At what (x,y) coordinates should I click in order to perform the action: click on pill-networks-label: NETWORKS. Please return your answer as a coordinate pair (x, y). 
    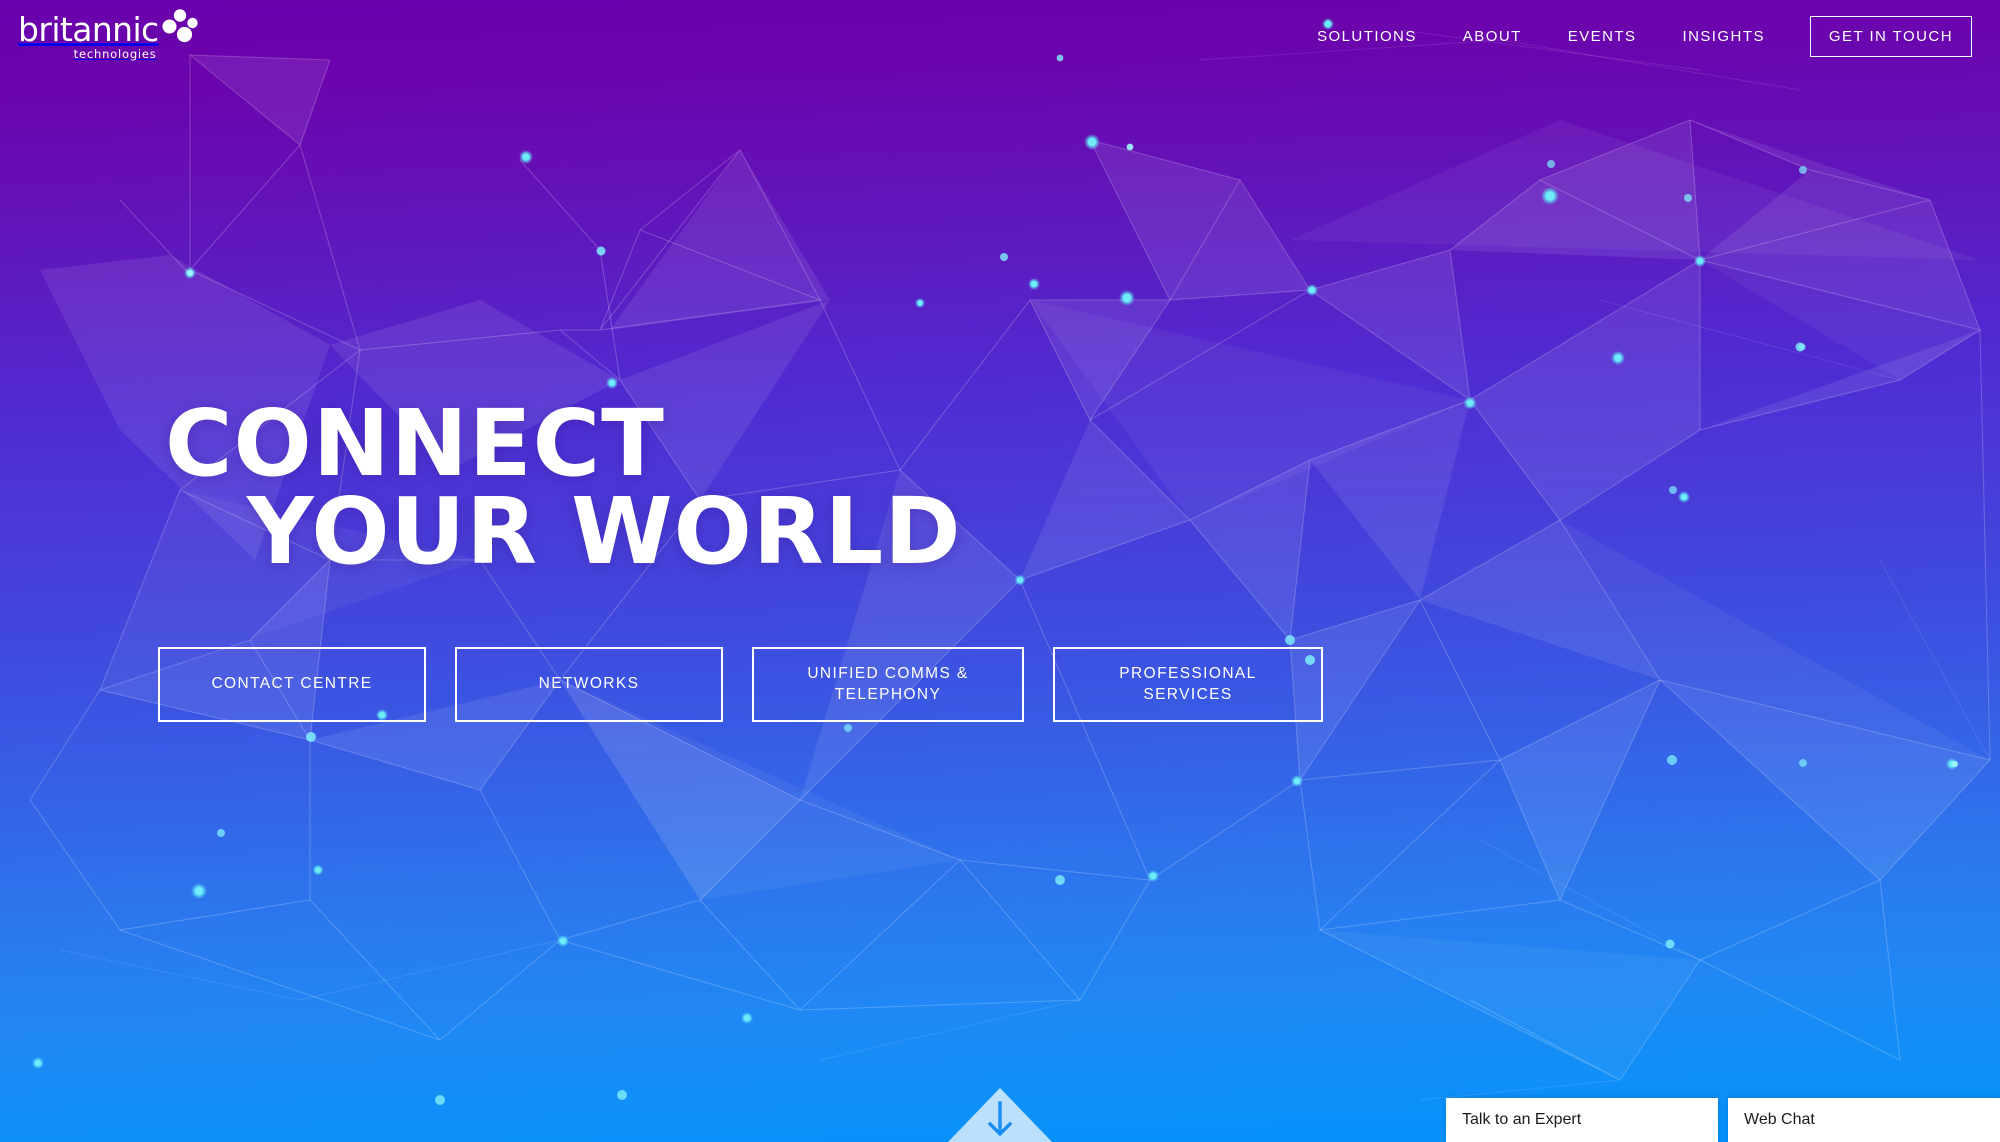
    Looking at the image, I should click on (589, 684).